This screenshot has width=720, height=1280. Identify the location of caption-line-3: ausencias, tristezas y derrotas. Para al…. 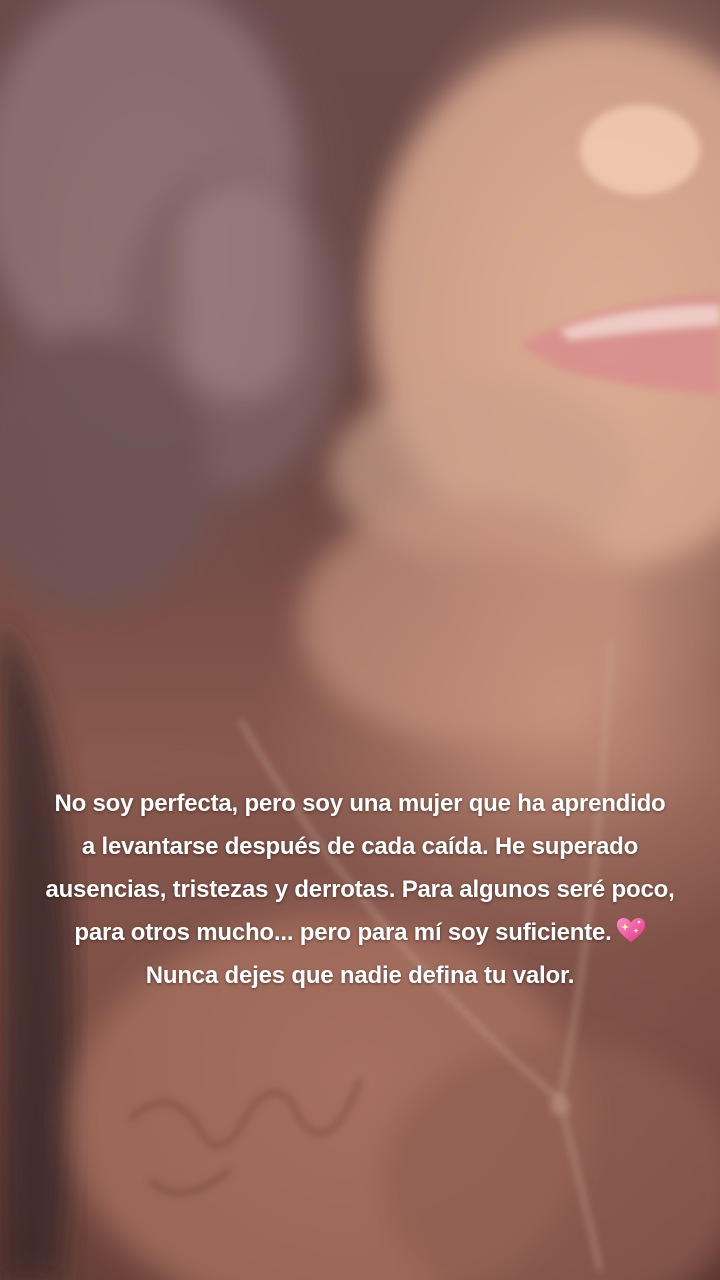
(360, 889).